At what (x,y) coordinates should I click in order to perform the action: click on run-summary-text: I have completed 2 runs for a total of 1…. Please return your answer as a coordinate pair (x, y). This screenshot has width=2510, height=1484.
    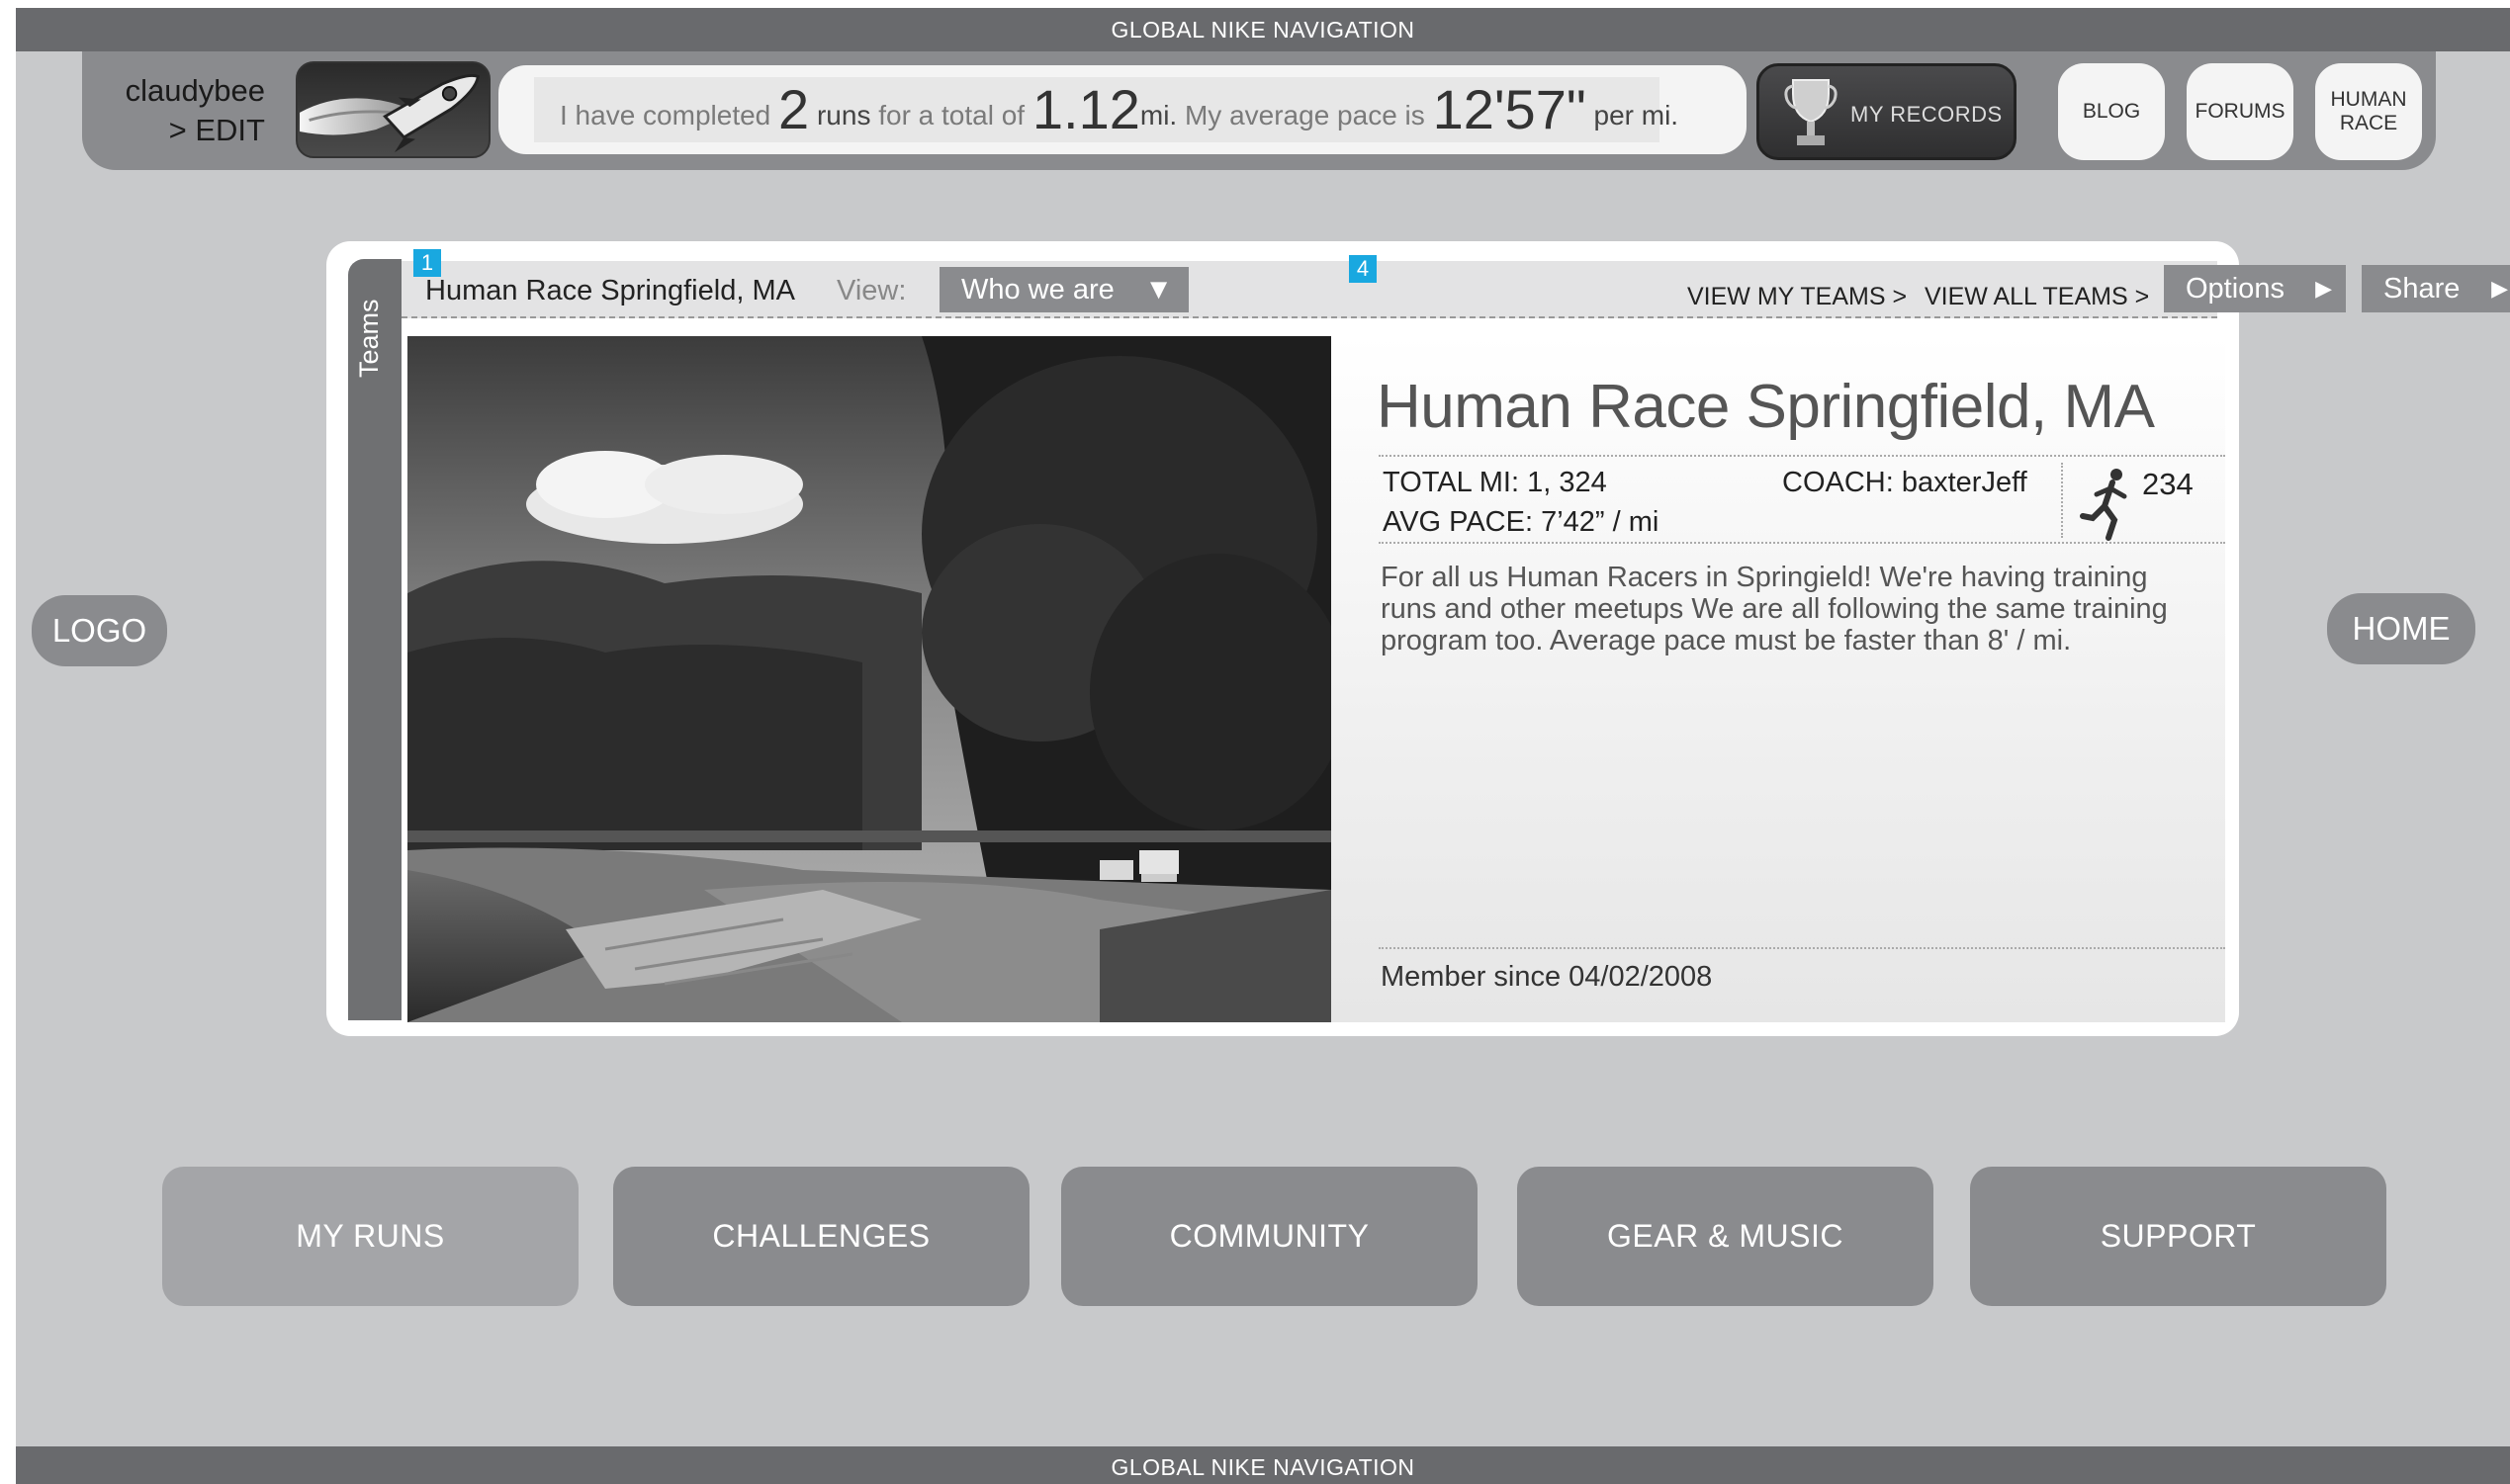
    Looking at the image, I should click on (1106, 110).